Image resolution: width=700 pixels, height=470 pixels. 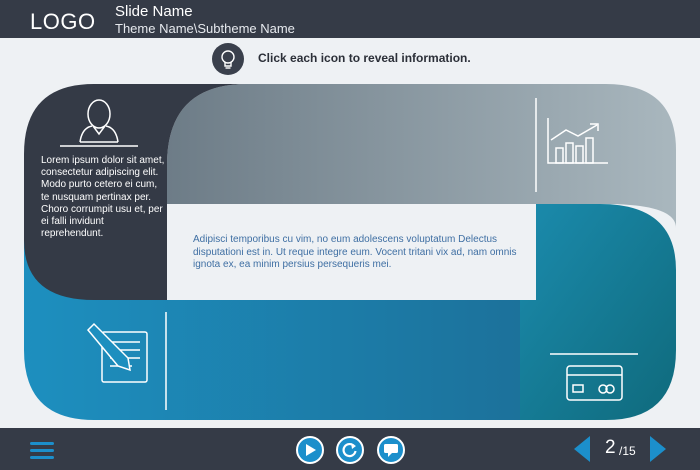 I want to click on replay-button, so click(x=350, y=450).